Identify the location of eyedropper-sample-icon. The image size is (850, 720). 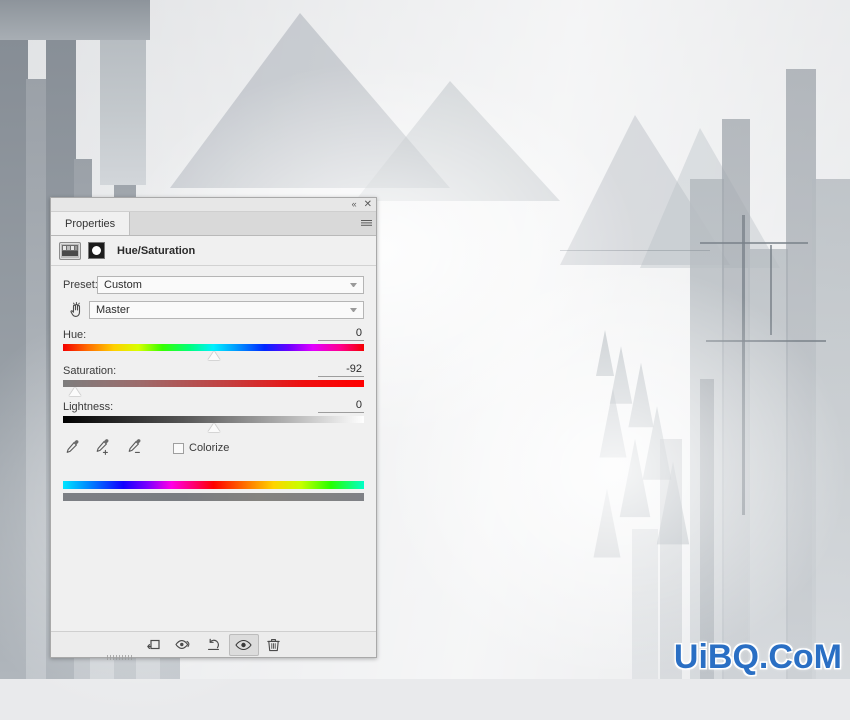
(71, 448).